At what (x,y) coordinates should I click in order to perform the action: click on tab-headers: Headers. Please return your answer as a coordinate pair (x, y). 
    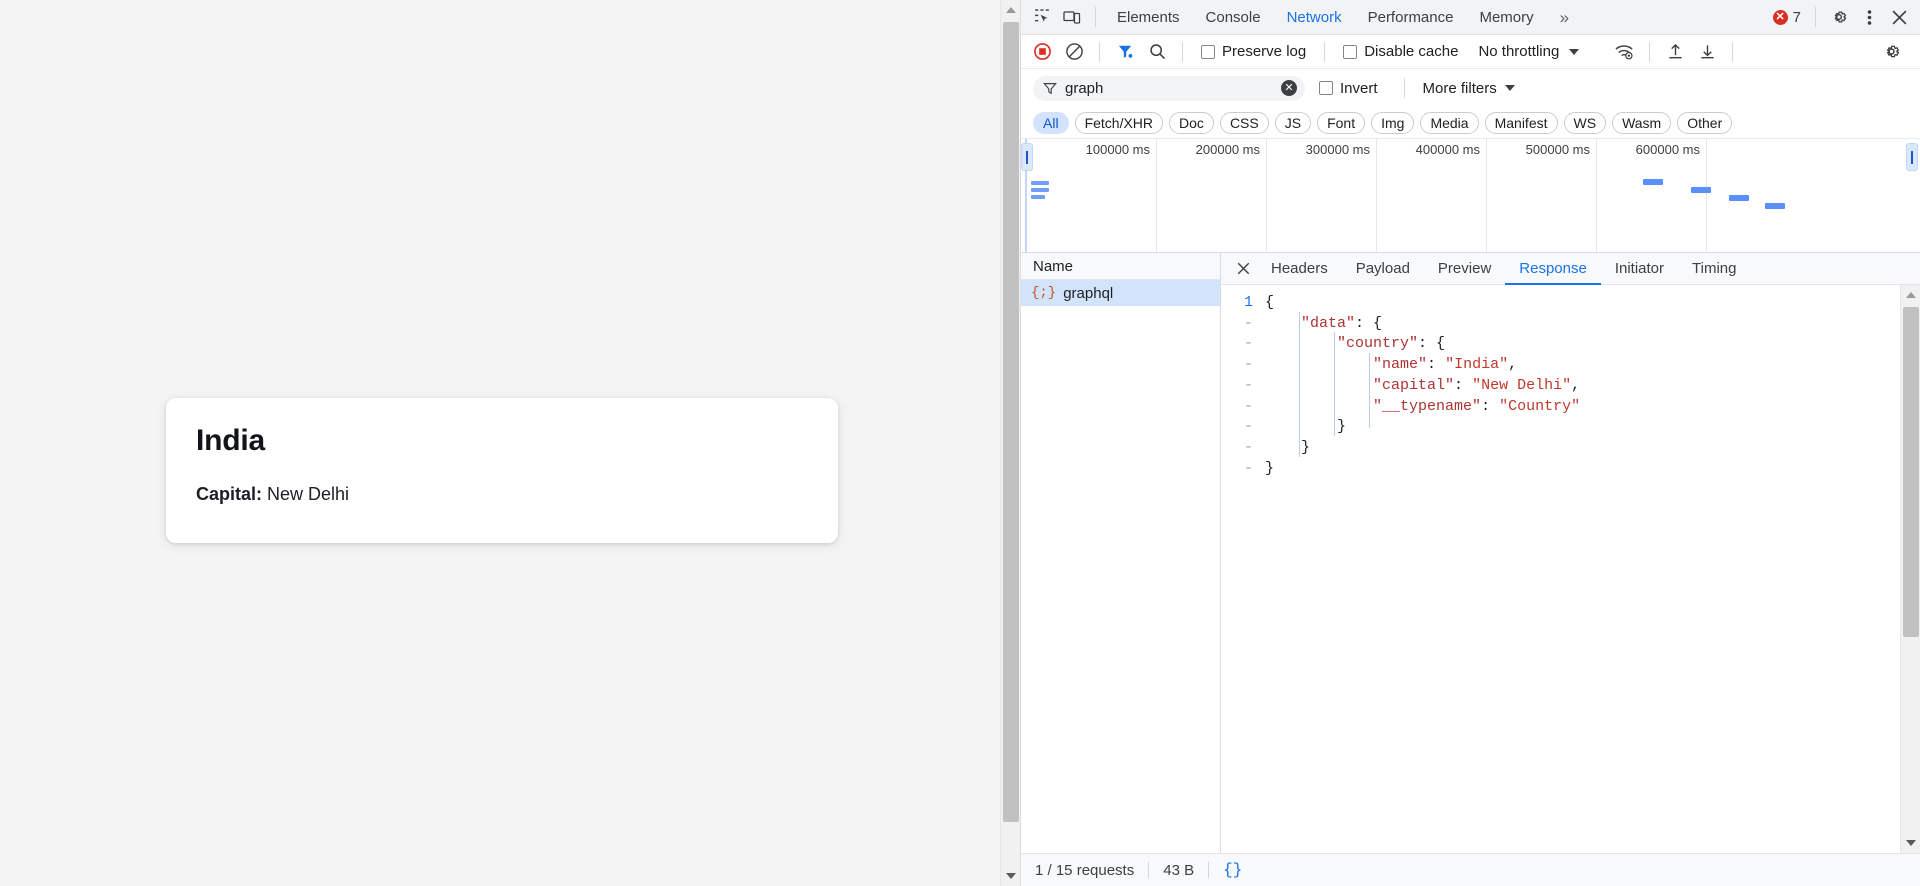
    Looking at the image, I should click on (1299, 269).